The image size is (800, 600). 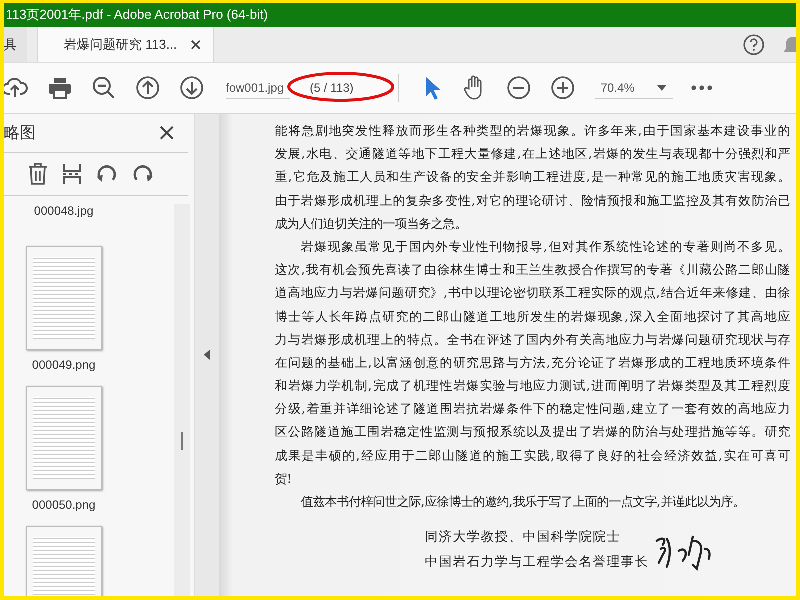 I want to click on text-line: 由于岩爆形成机理上的复杂多变性,对它的理论研讨、险情预报和施工监控及其有效防治已, so click(x=532, y=201).